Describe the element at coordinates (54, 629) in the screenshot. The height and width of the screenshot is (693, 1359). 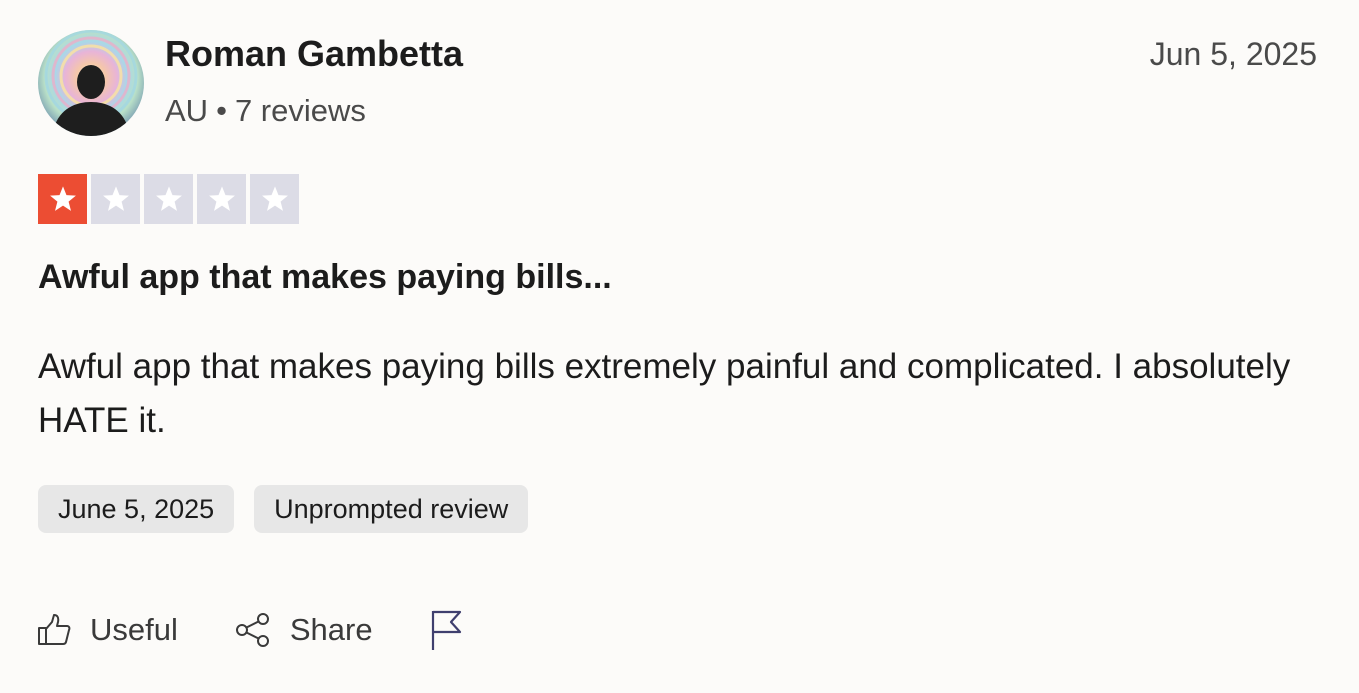
I see `thumbs-up-icon` at that location.